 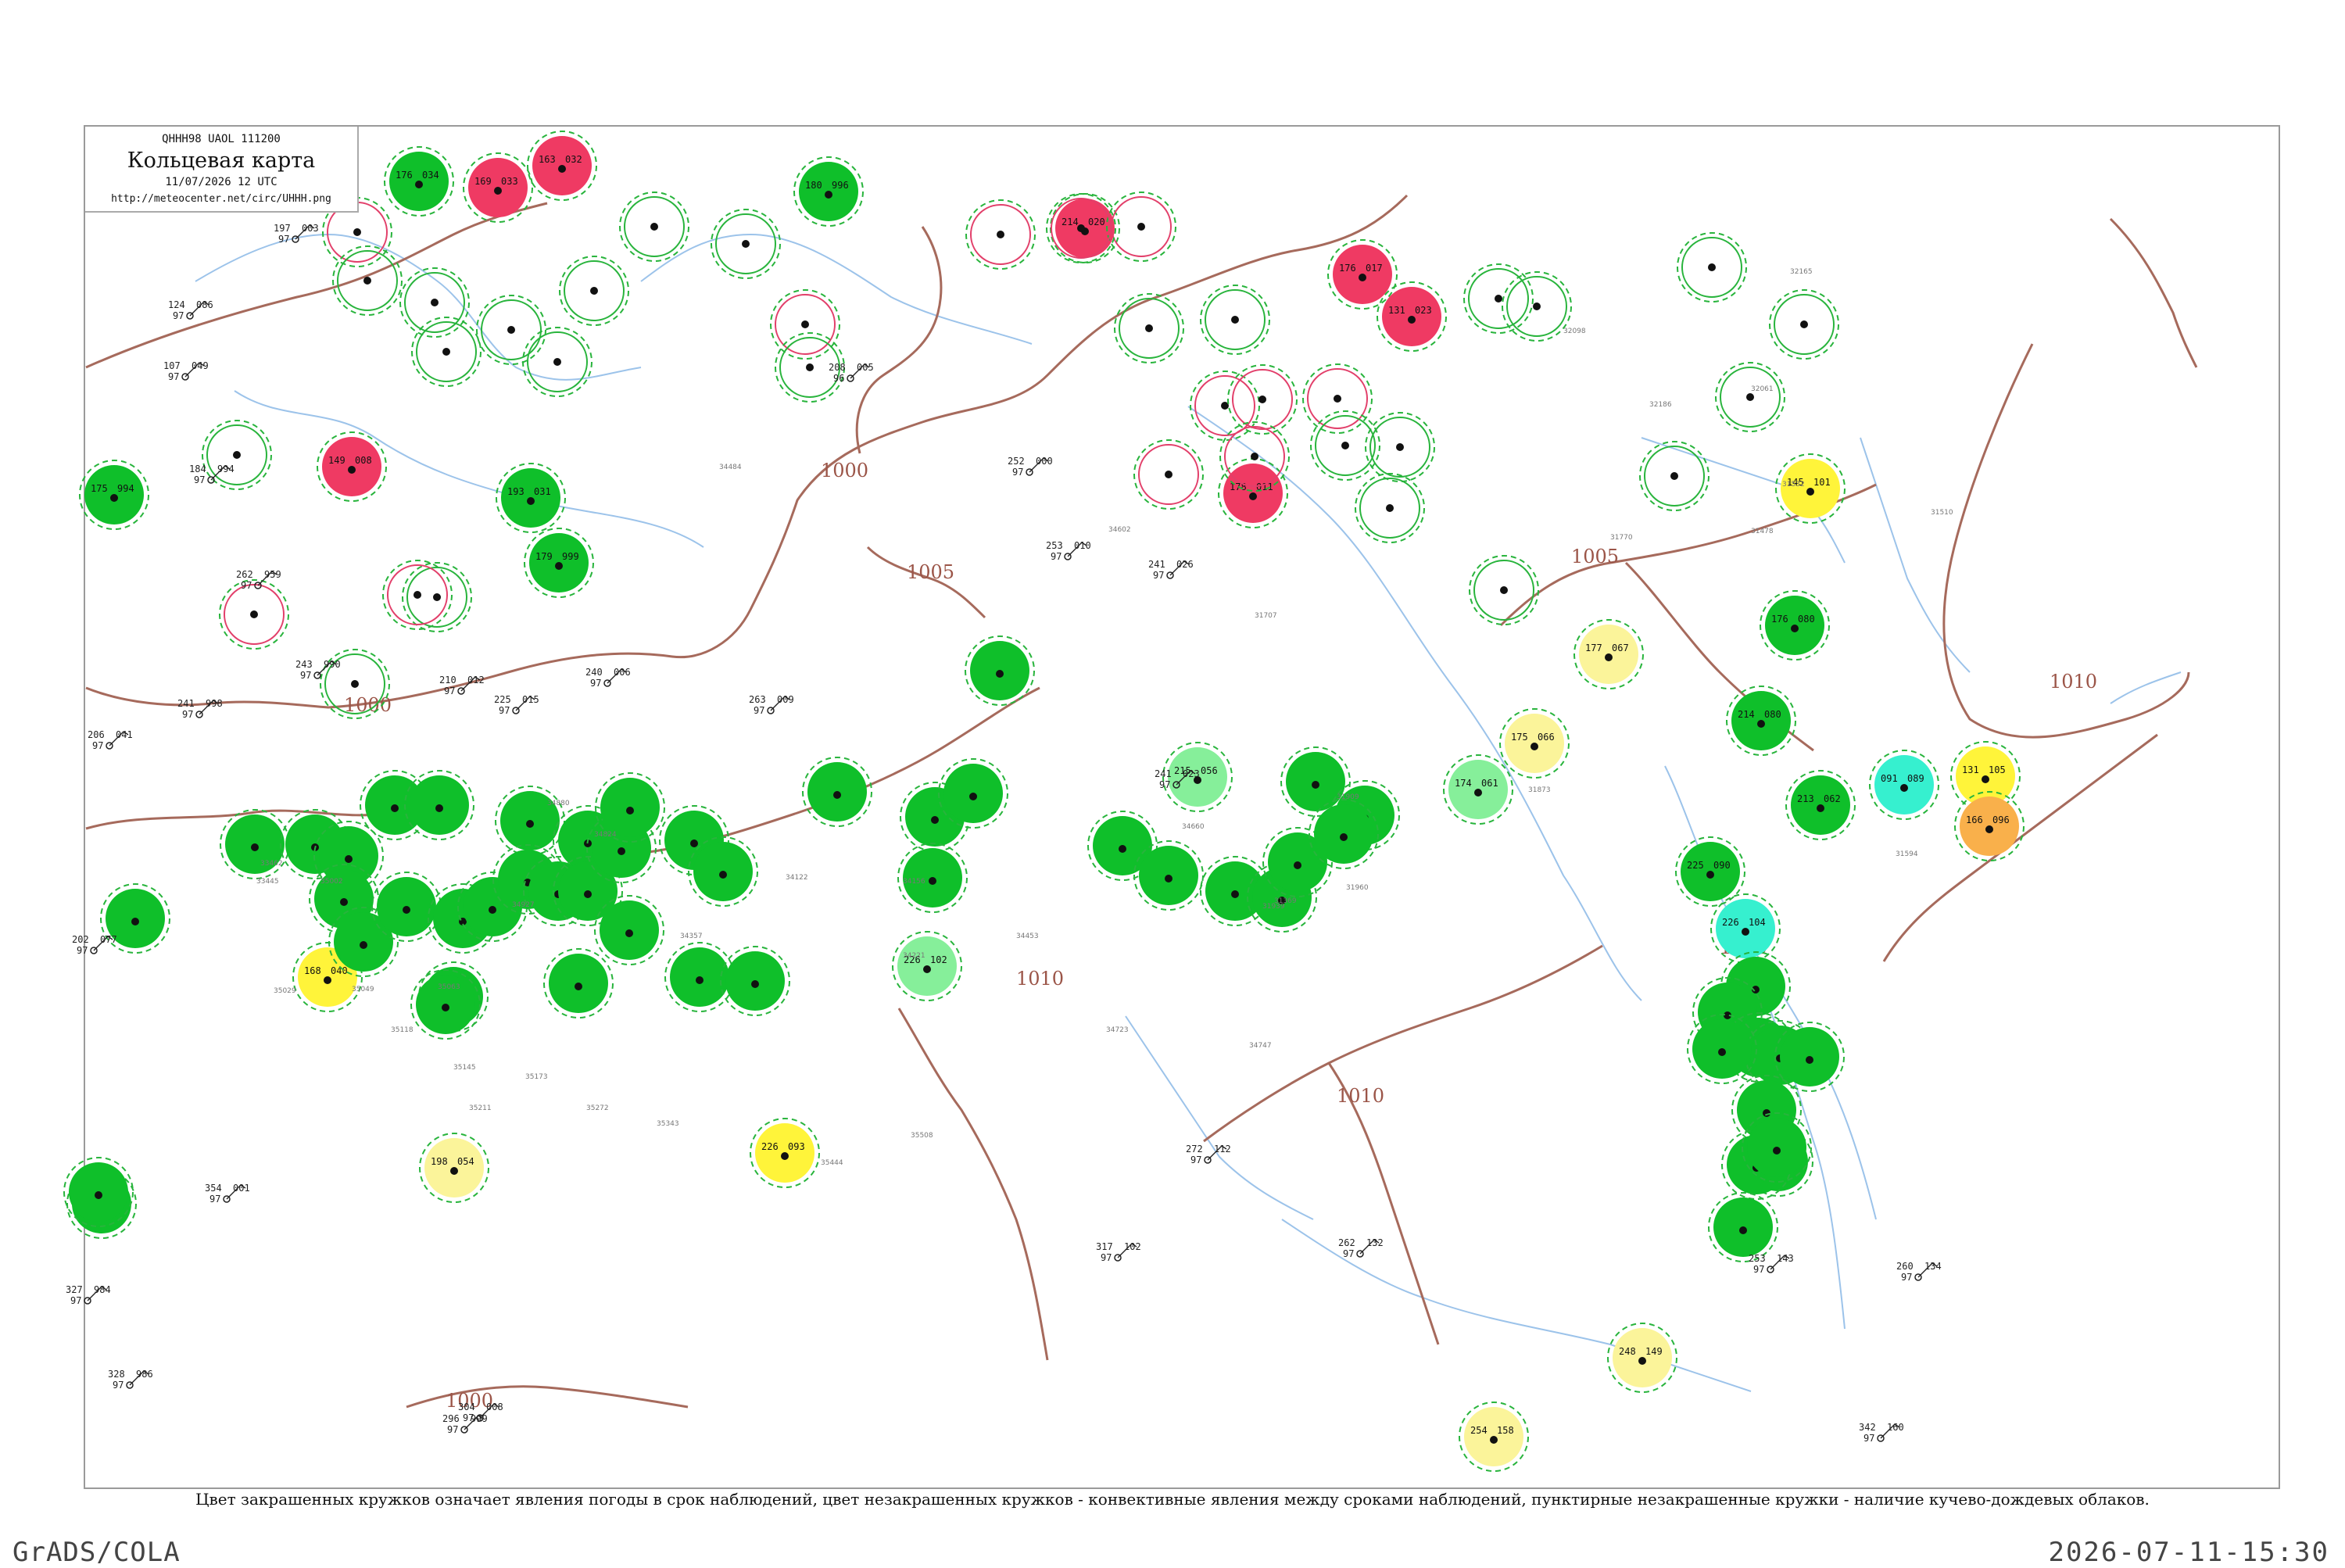 What do you see at coordinates (1027, 937) in the screenshot?
I see `station-index-label: 34453` at bounding box center [1027, 937].